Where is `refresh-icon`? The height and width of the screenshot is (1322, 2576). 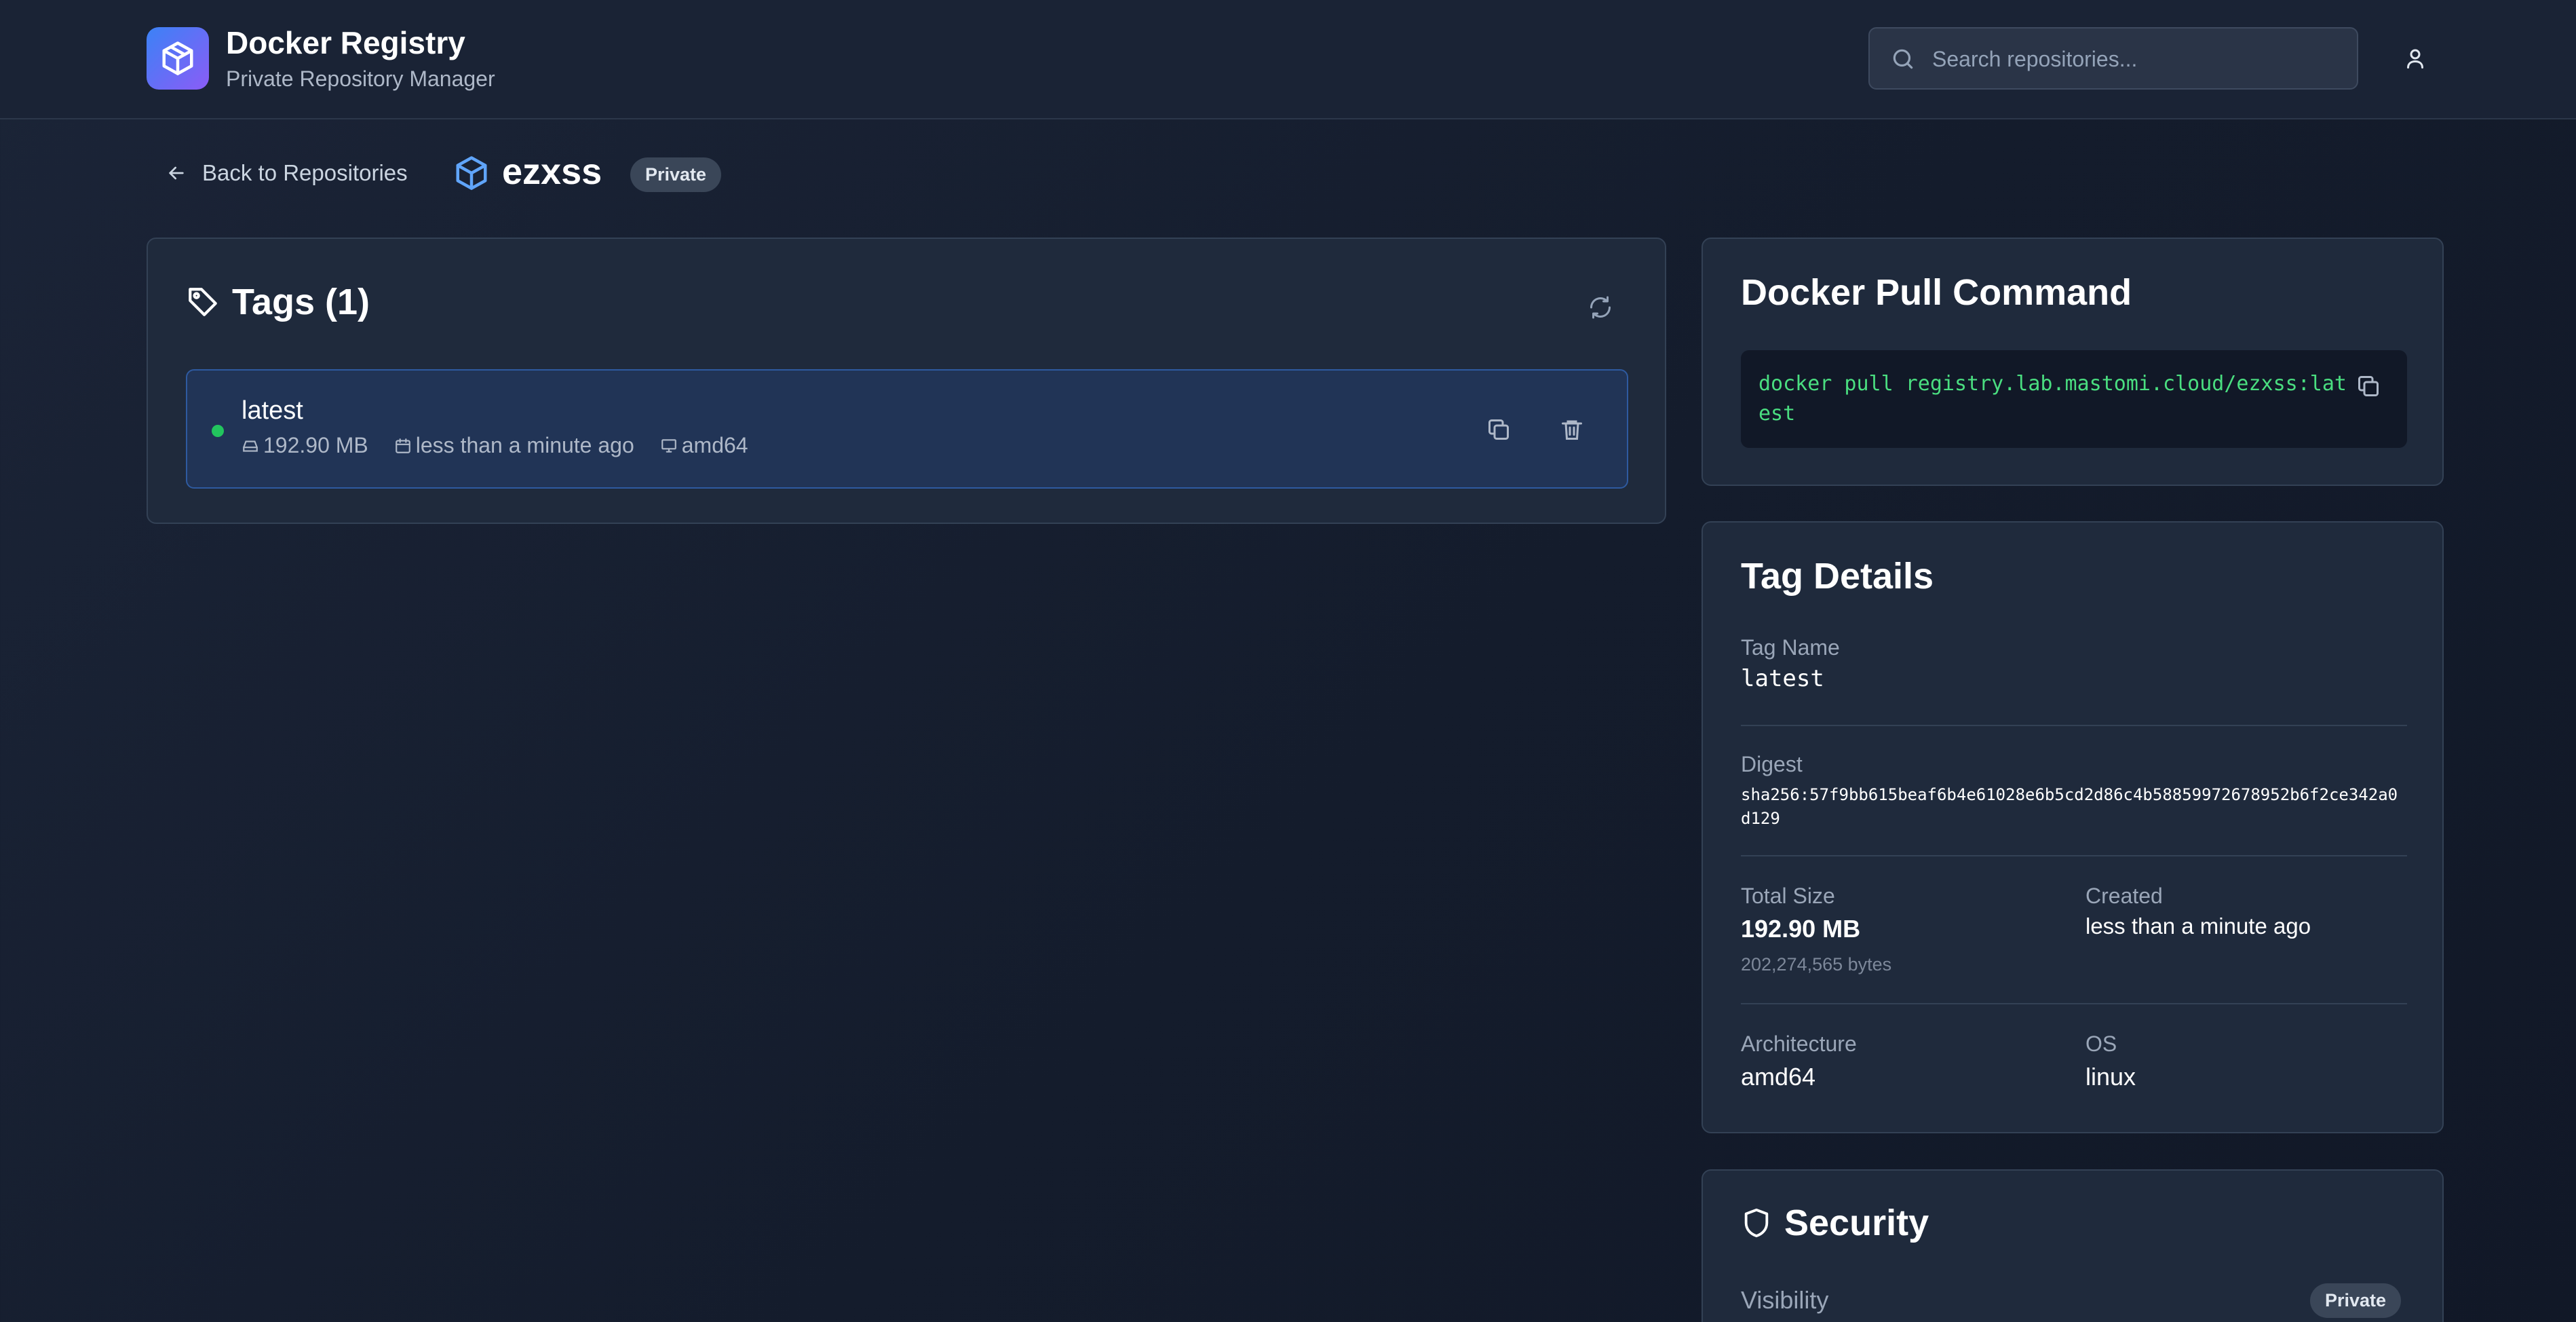 refresh-icon is located at coordinates (1601, 307).